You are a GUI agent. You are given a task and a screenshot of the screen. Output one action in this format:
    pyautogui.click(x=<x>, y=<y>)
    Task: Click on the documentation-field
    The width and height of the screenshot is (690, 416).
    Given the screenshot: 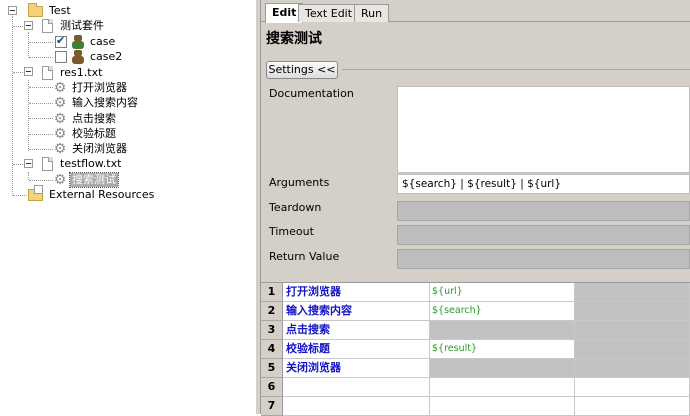 What is the action you would take?
    pyautogui.click(x=543, y=129)
    